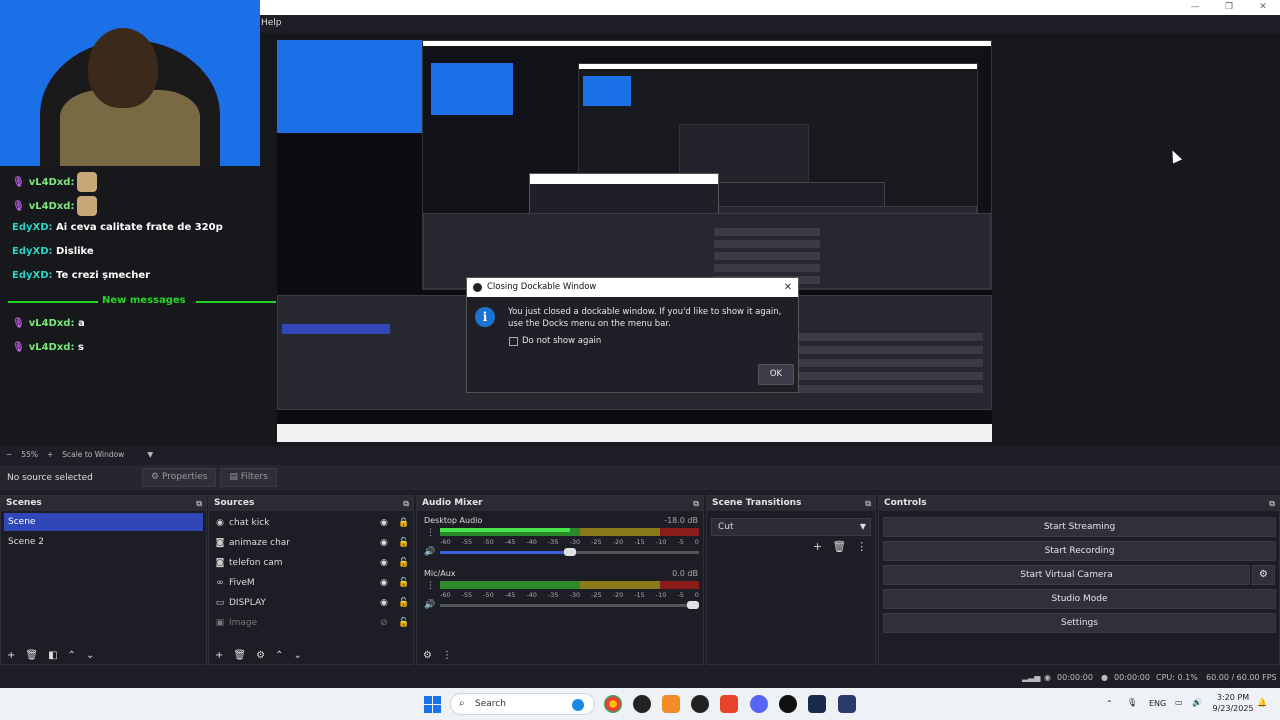 This screenshot has width=1280, height=720. Describe the element at coordinates (1233, 703) in the screenshot. I see `taskbar-clock: 3:20 PM 9/23/2025` at that location.